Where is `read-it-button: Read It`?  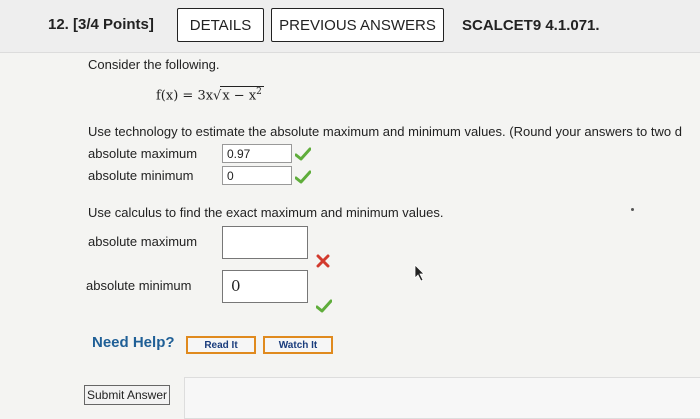
read-it-button: Read It is located at coordinates (221, 345).